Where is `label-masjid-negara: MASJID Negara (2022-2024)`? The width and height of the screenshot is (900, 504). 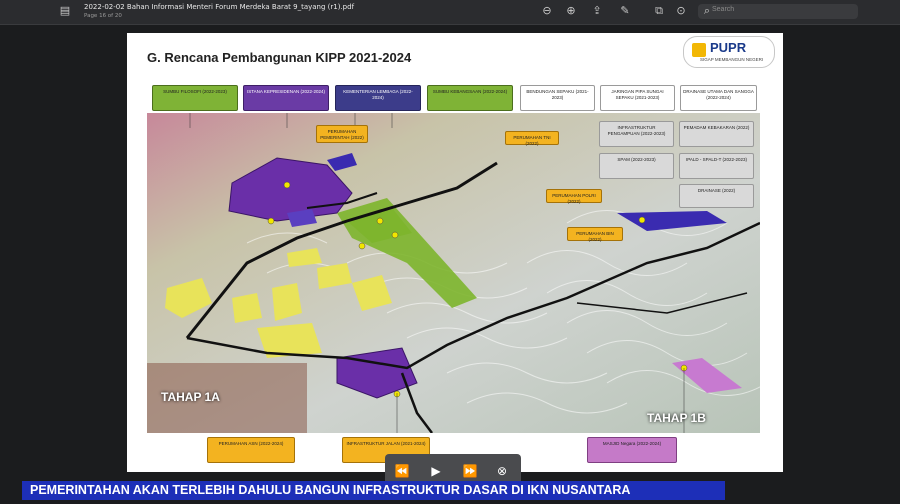 label-masjid-negara: MASJID Negara (2022-2024) is located at coordinates (632, 450).